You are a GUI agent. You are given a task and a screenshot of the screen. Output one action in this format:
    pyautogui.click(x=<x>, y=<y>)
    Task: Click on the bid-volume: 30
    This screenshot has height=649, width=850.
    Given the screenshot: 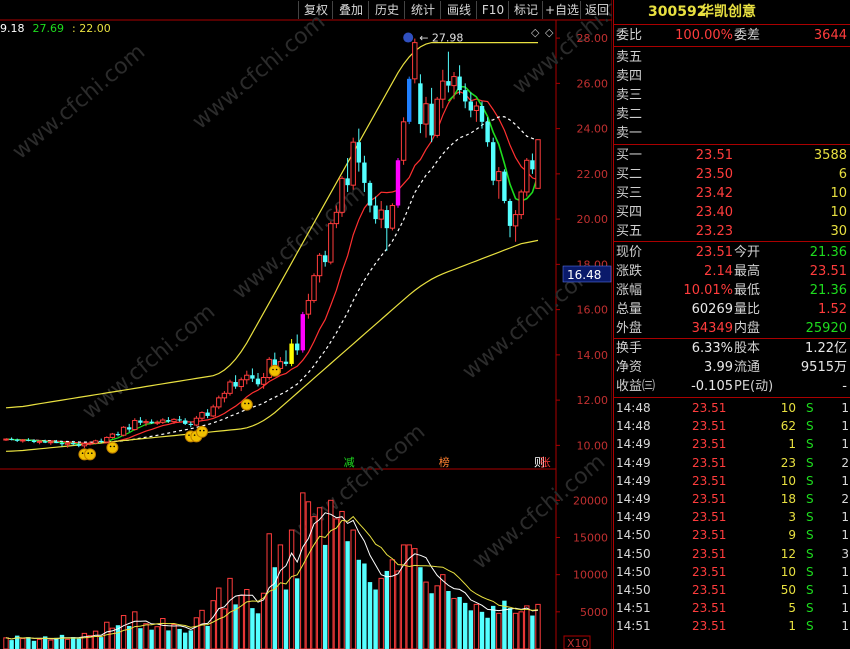 What is the action you would take?
    pyautogui.click(x=838, y=231)
    